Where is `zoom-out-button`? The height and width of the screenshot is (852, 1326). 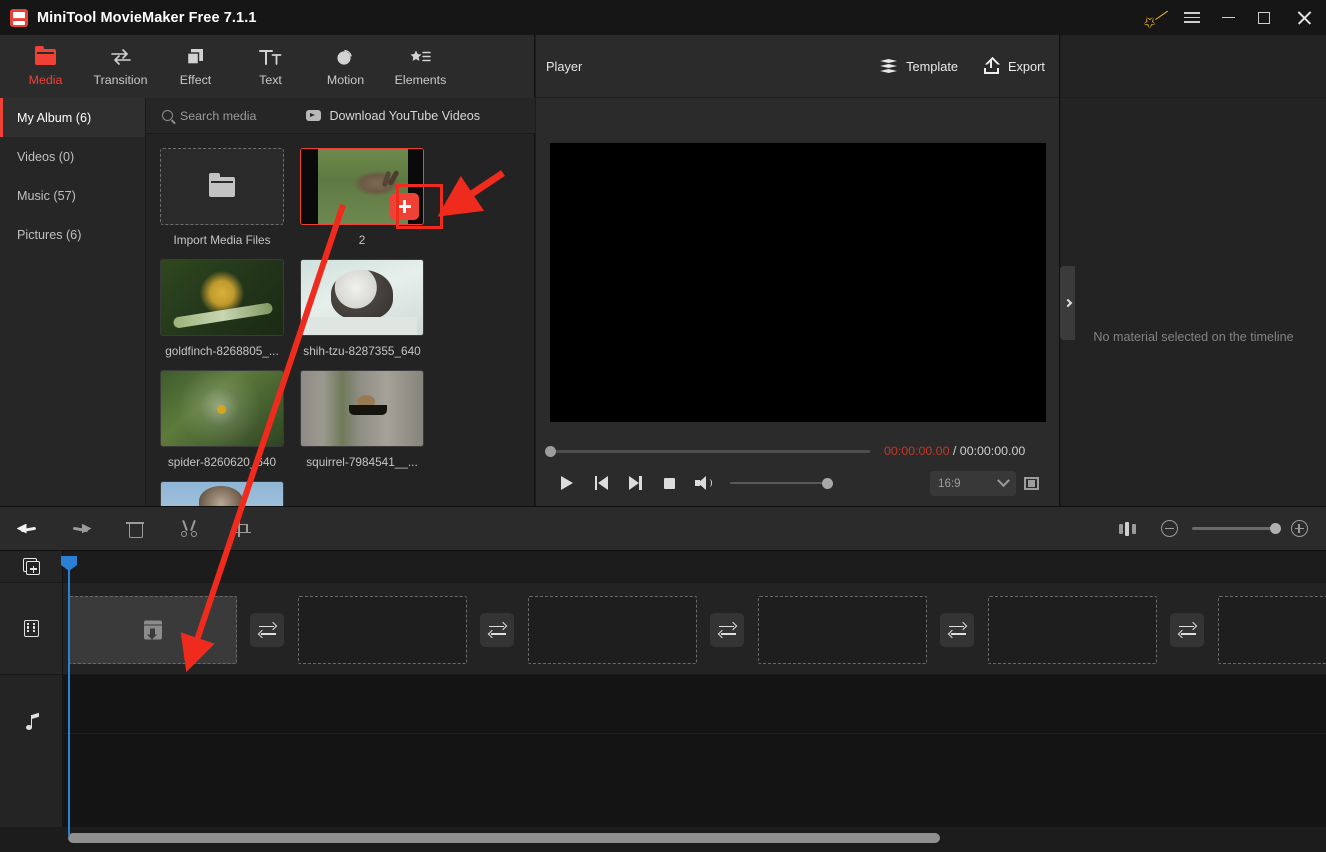
zoom-out-button is located at coordinates (1169, 528).